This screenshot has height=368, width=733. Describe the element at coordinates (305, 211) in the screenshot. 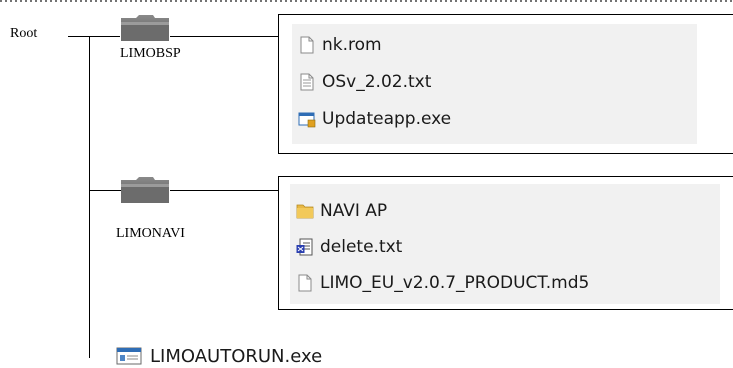

I see `yellow-folder-icon` at that location.